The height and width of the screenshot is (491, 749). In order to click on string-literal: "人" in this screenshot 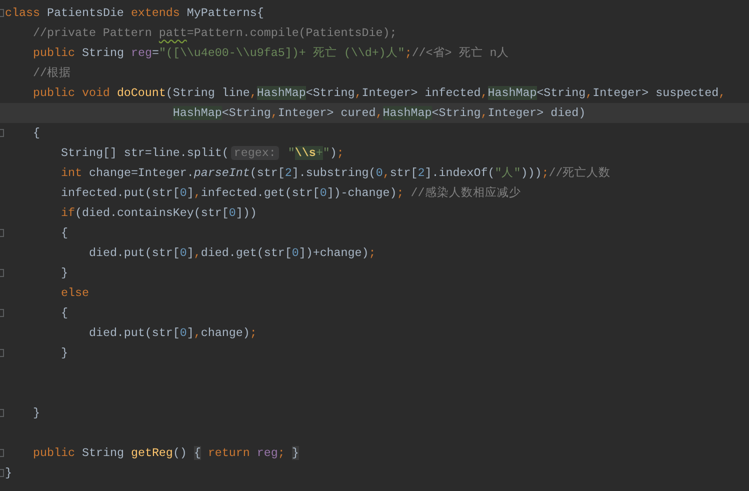, I will do `click(507, 173)`.